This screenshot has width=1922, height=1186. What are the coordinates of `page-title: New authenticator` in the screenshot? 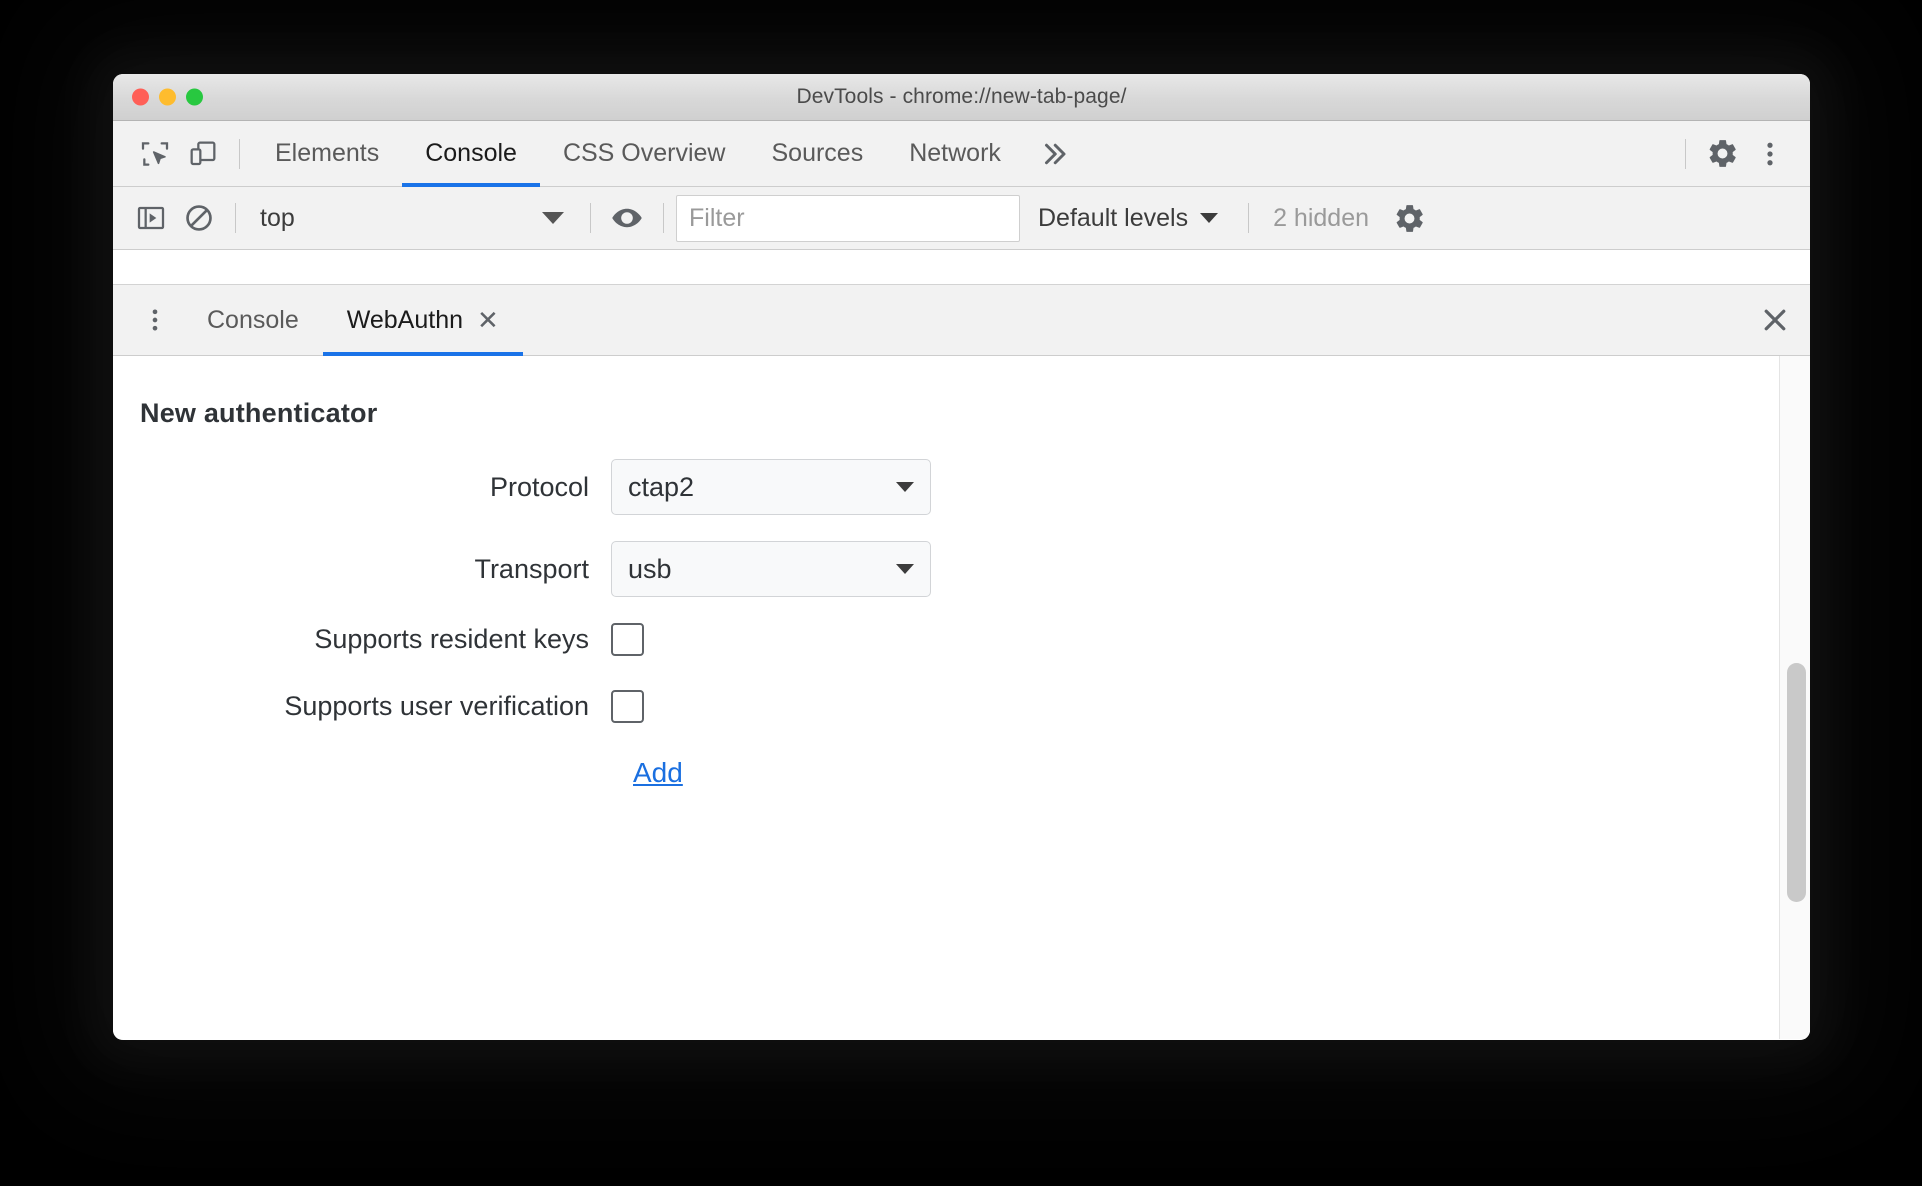 It's located at (259, 413).